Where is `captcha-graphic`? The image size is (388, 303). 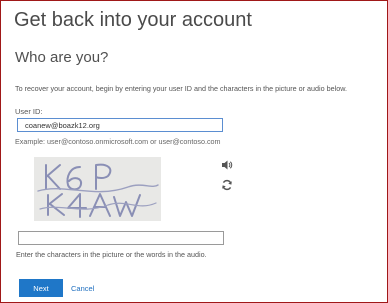 captcha-graphic is located at coordinates (97, 189).